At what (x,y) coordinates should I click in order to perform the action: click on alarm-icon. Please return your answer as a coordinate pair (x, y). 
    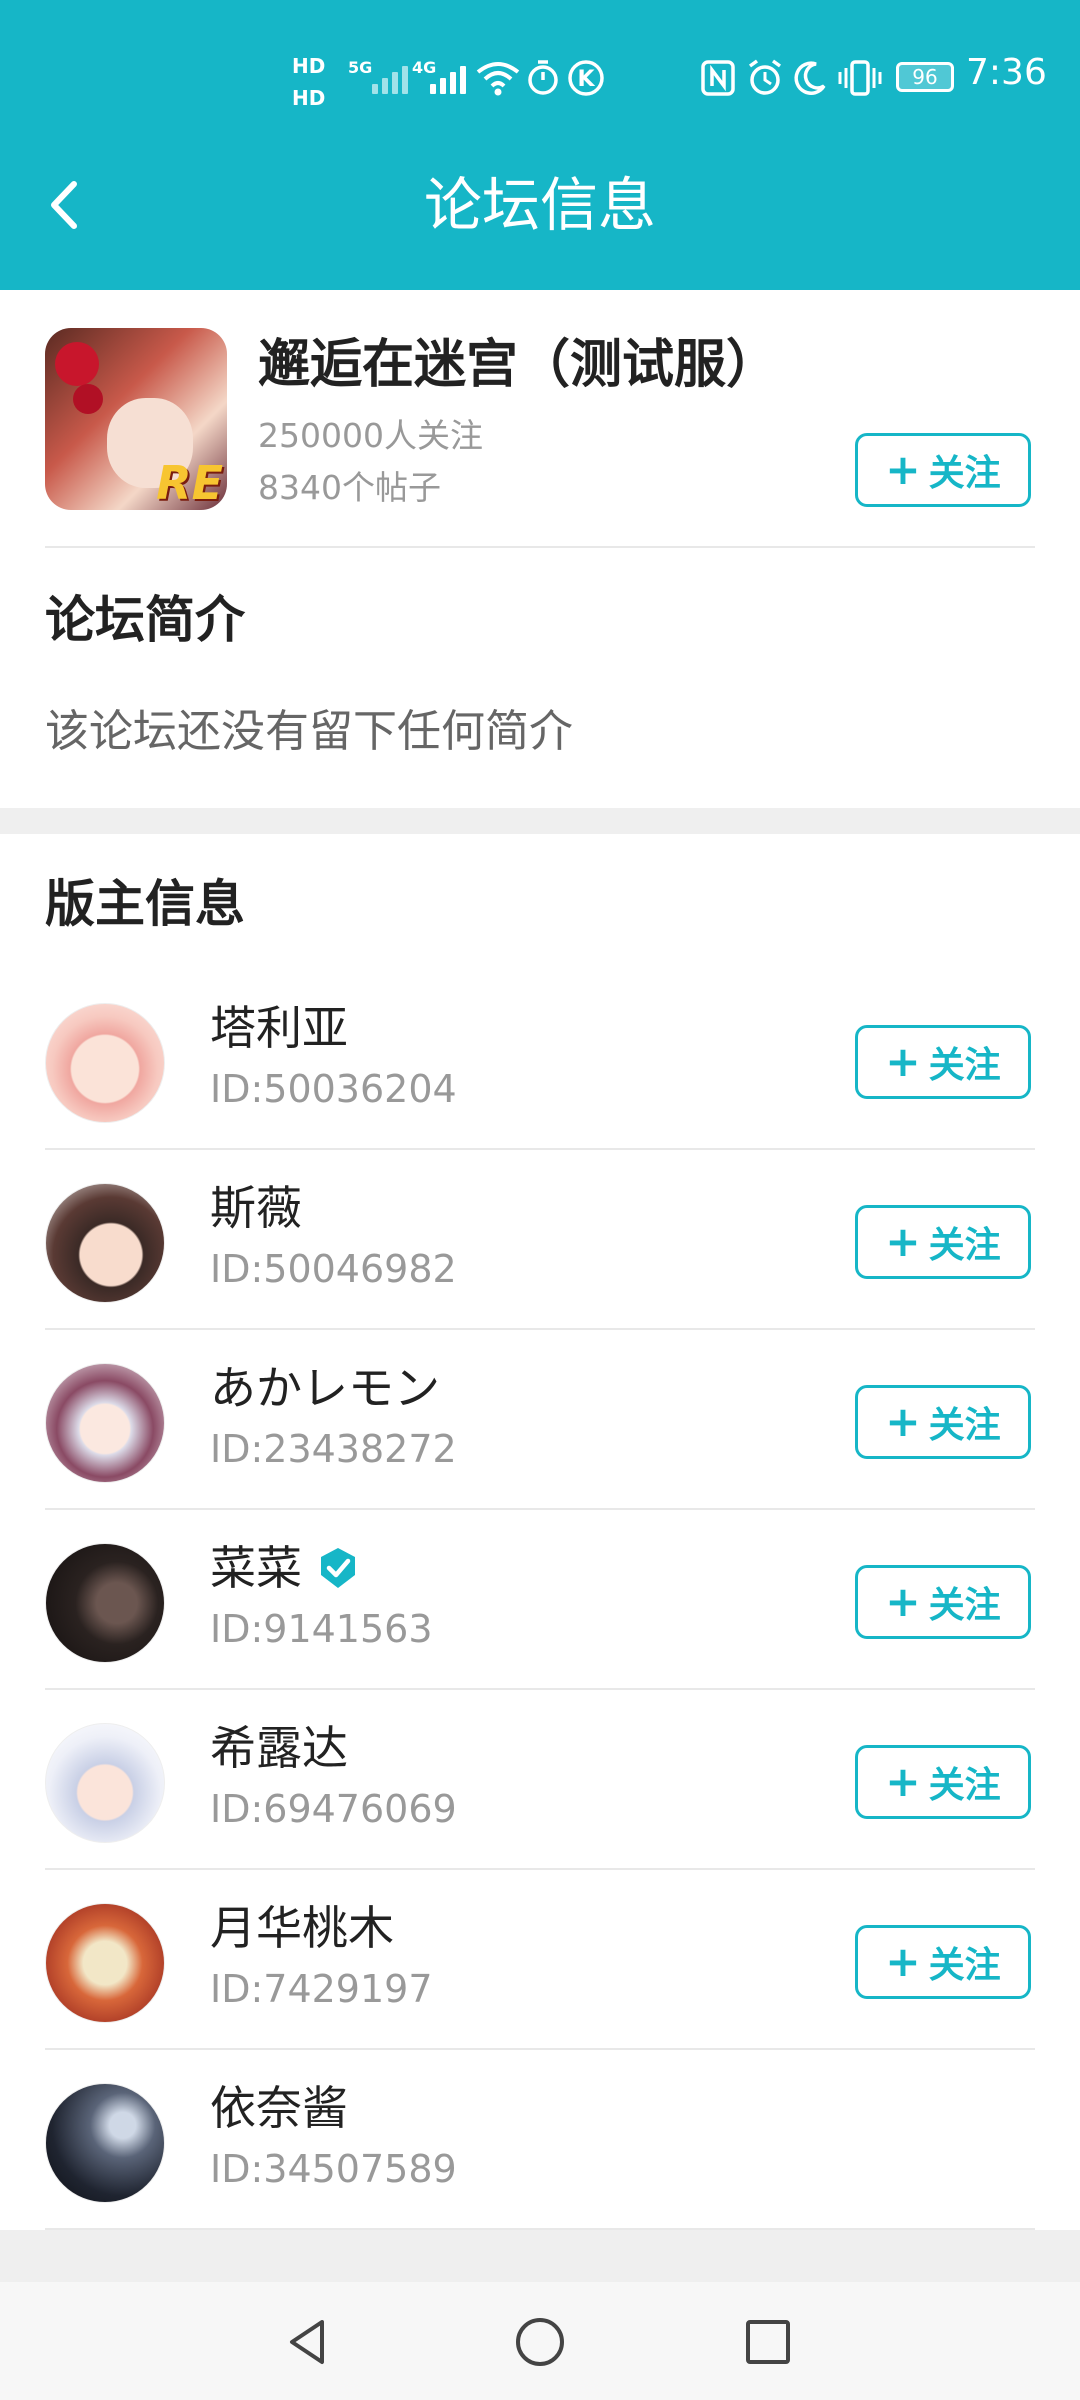
    Looking at the image, I should click on (765, 82).